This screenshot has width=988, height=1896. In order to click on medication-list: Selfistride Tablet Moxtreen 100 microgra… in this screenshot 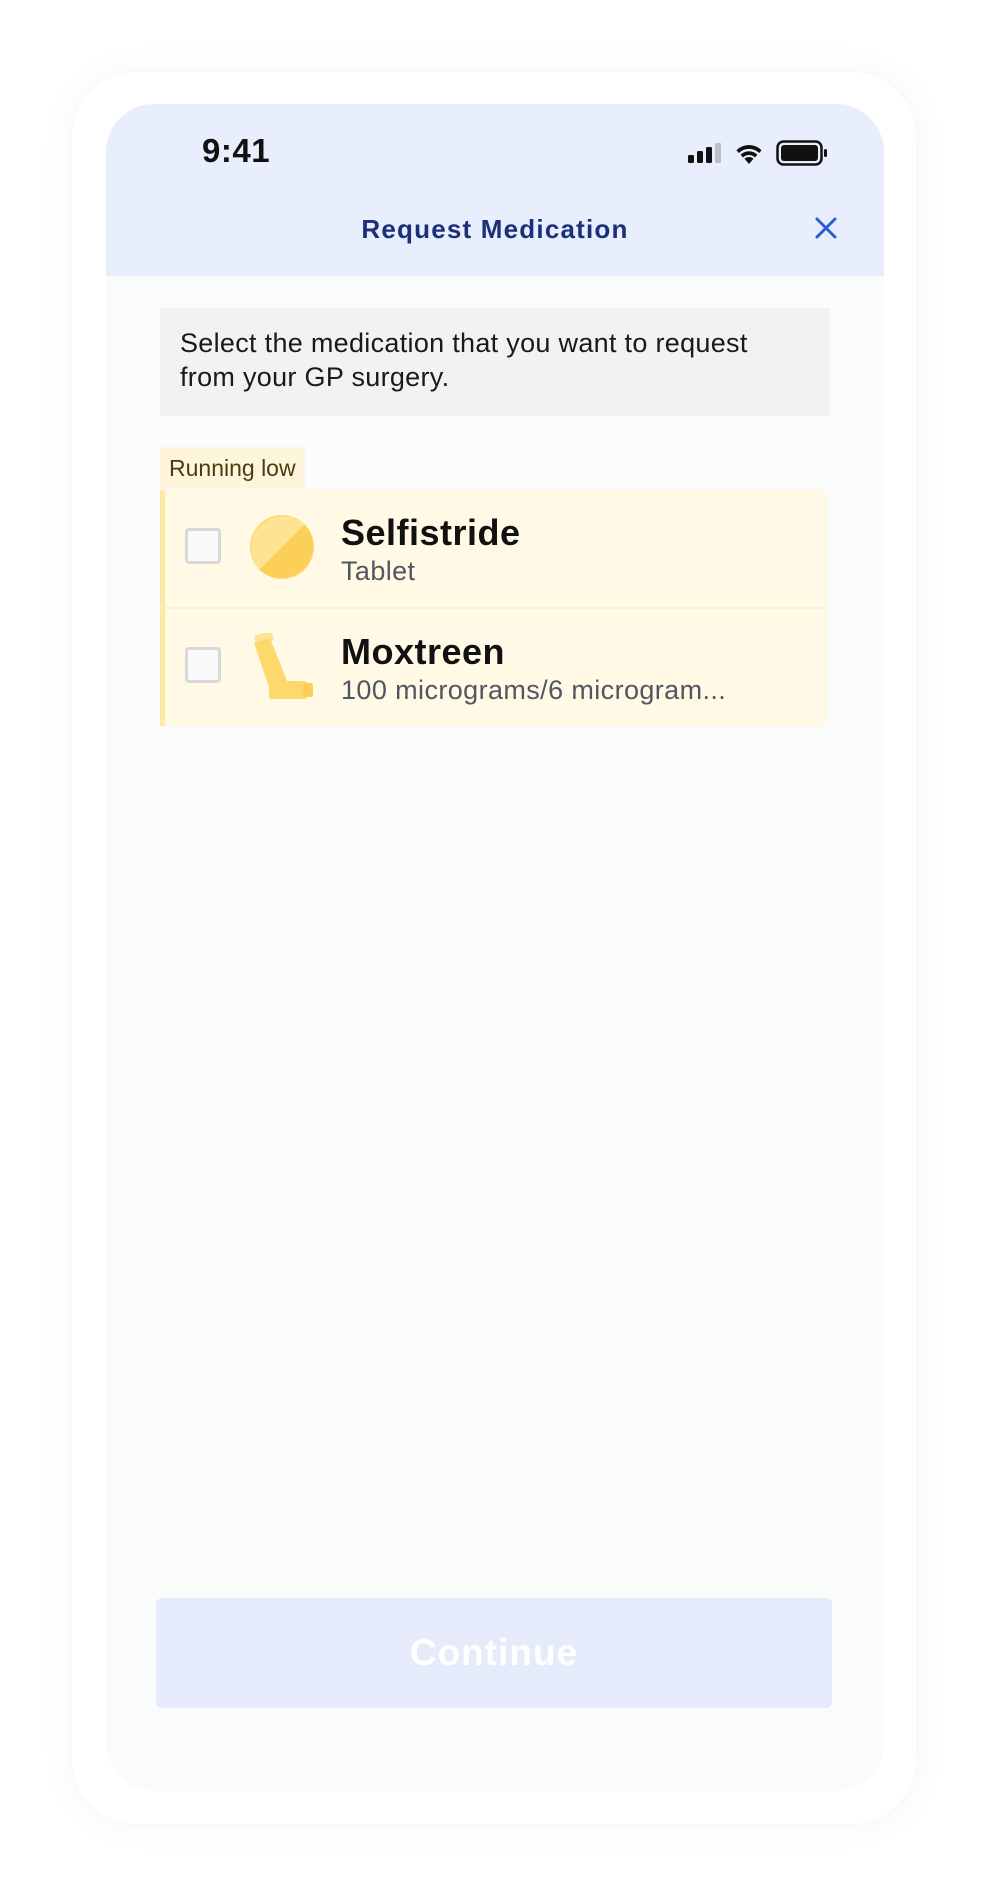, I will do `click(494, 608)`.